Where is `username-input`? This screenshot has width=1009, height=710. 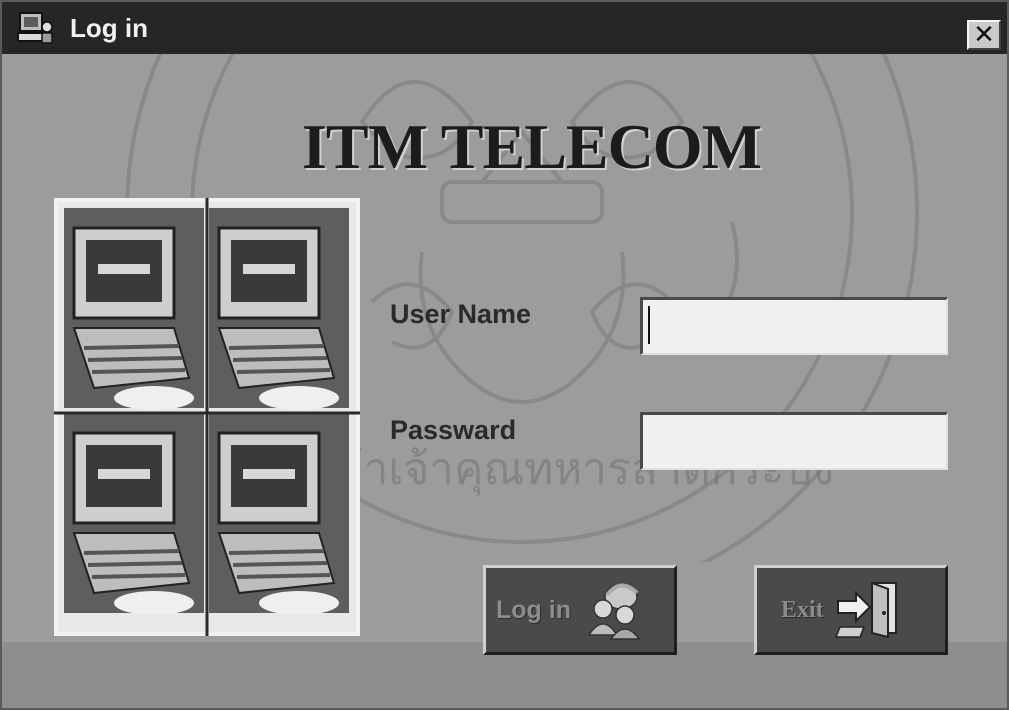 username-input is located at coordinates (794, 326).